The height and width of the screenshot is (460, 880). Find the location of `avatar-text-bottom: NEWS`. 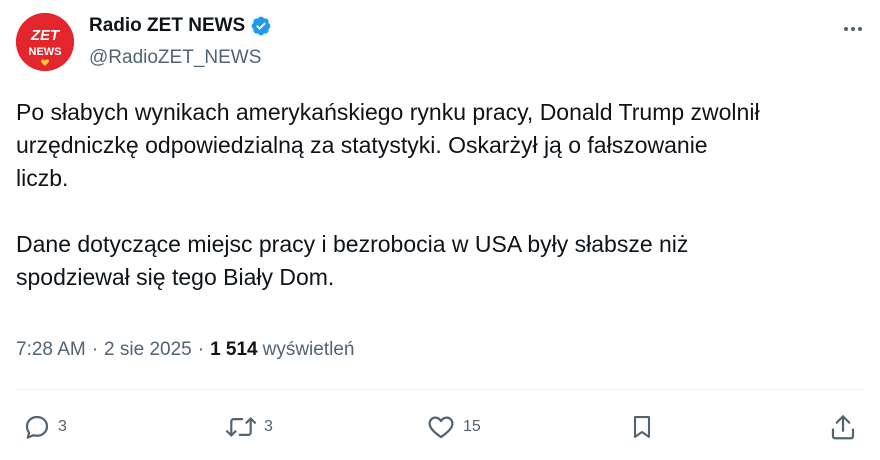

avatar-text-bottom: NEWS is located at coordinates (45, 52).